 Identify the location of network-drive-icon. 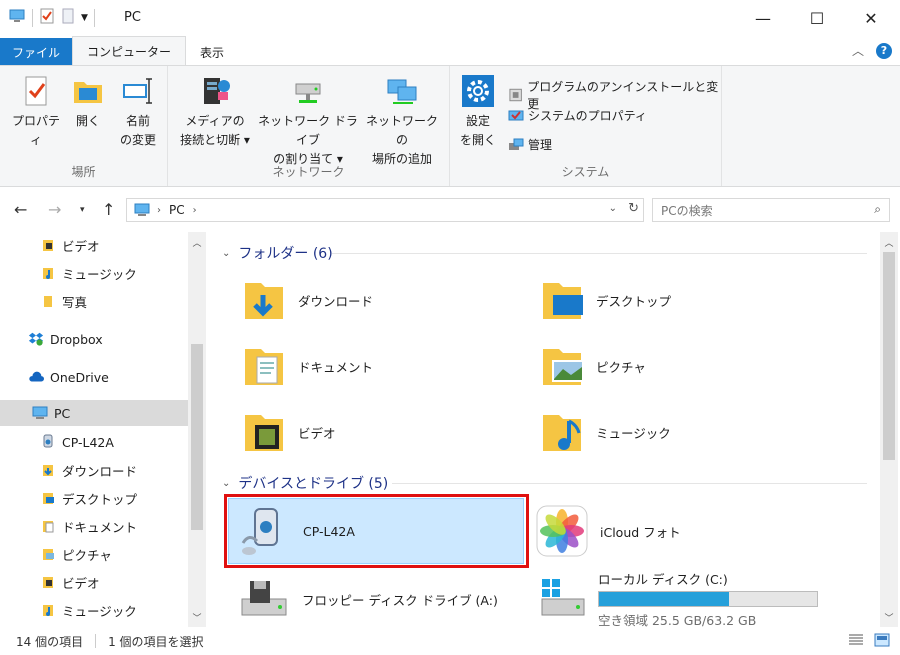
(308, 93).